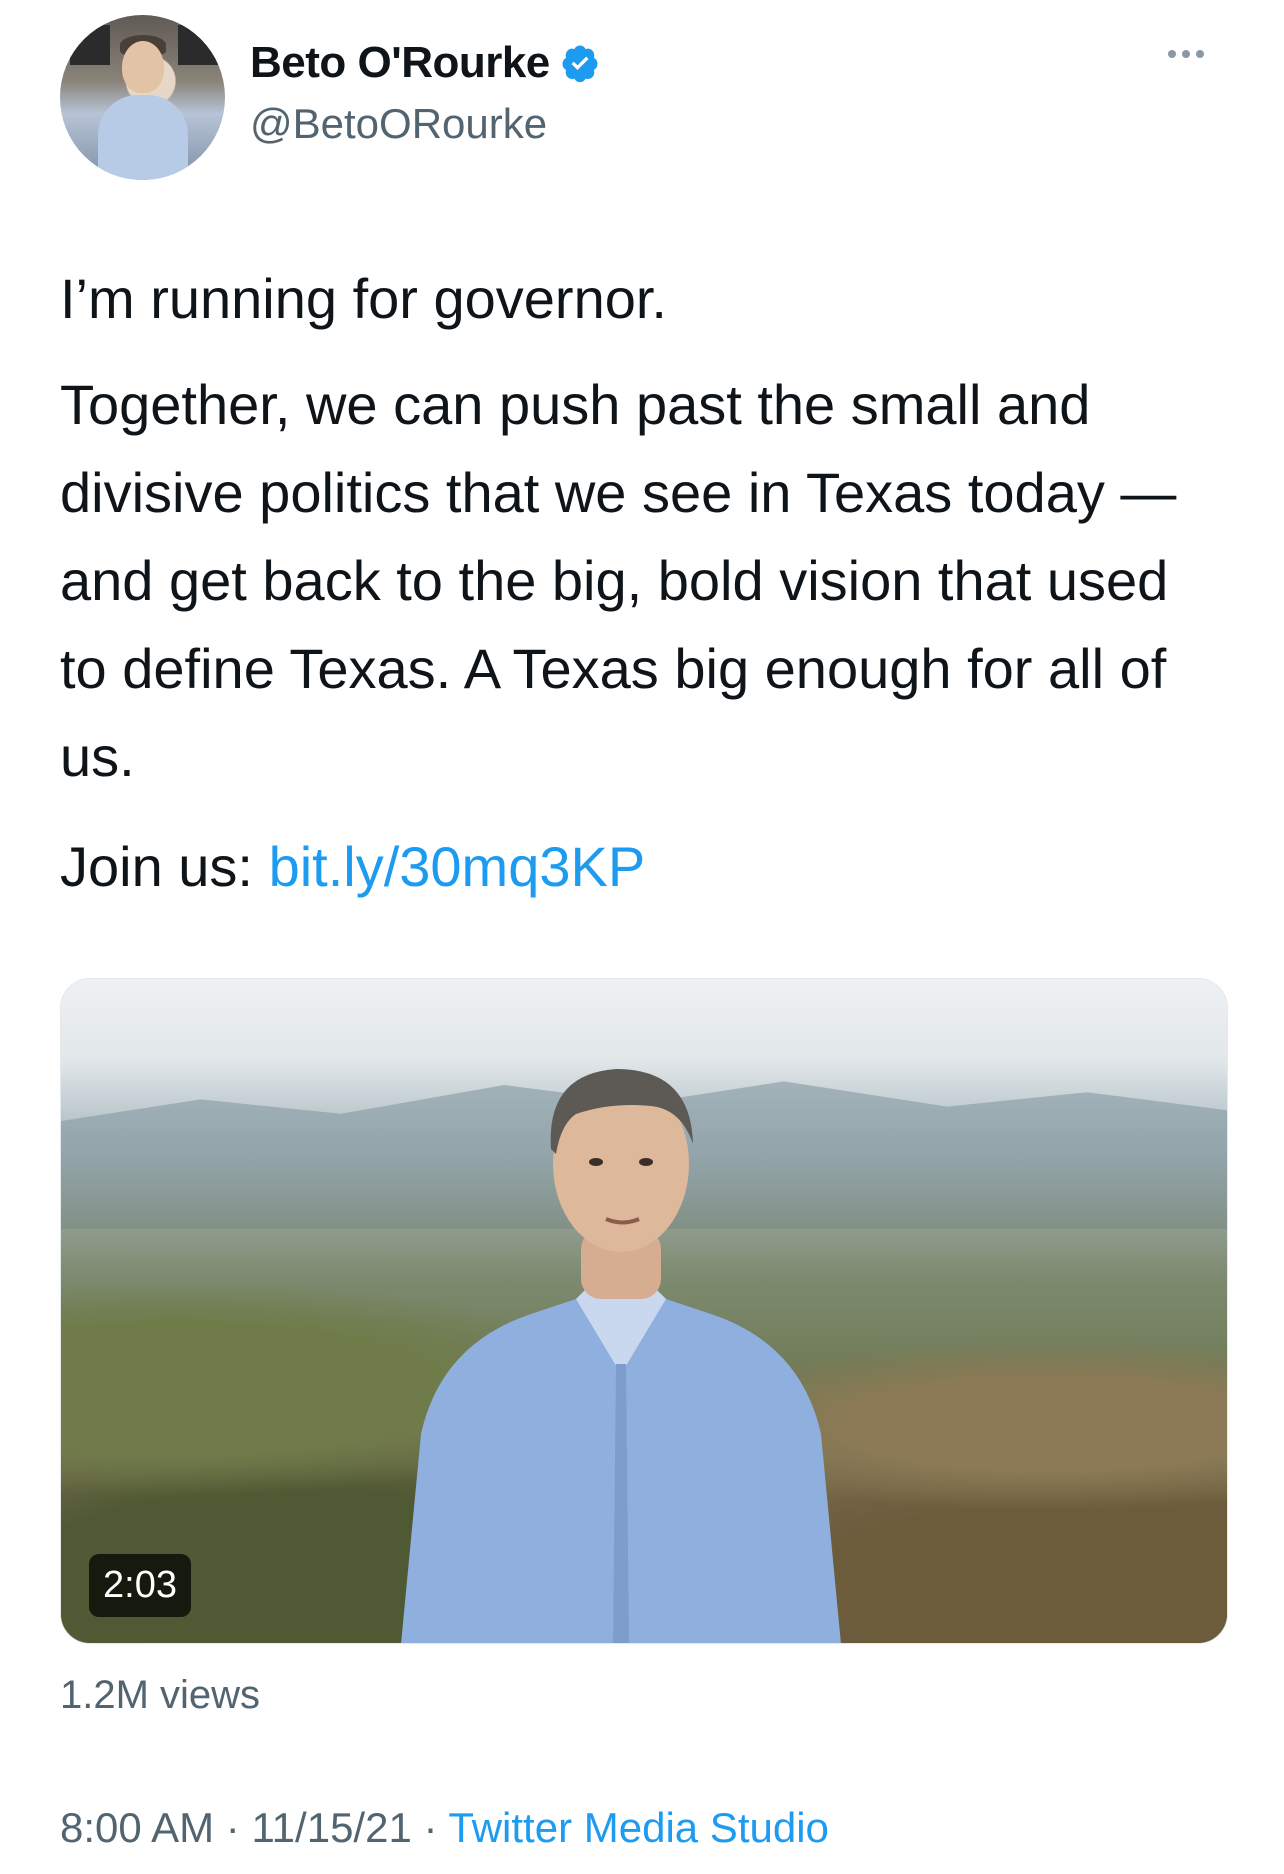 The width and height of the screenshot is (1284, 1874). I want to click on video-duration-badge: 2:03, so click(140, 1585).